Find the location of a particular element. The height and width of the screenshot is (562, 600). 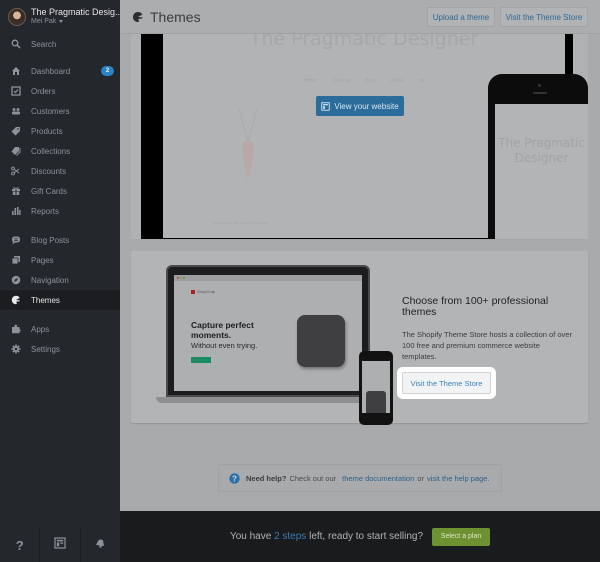

search-icon is located at coordinates (16, 44).